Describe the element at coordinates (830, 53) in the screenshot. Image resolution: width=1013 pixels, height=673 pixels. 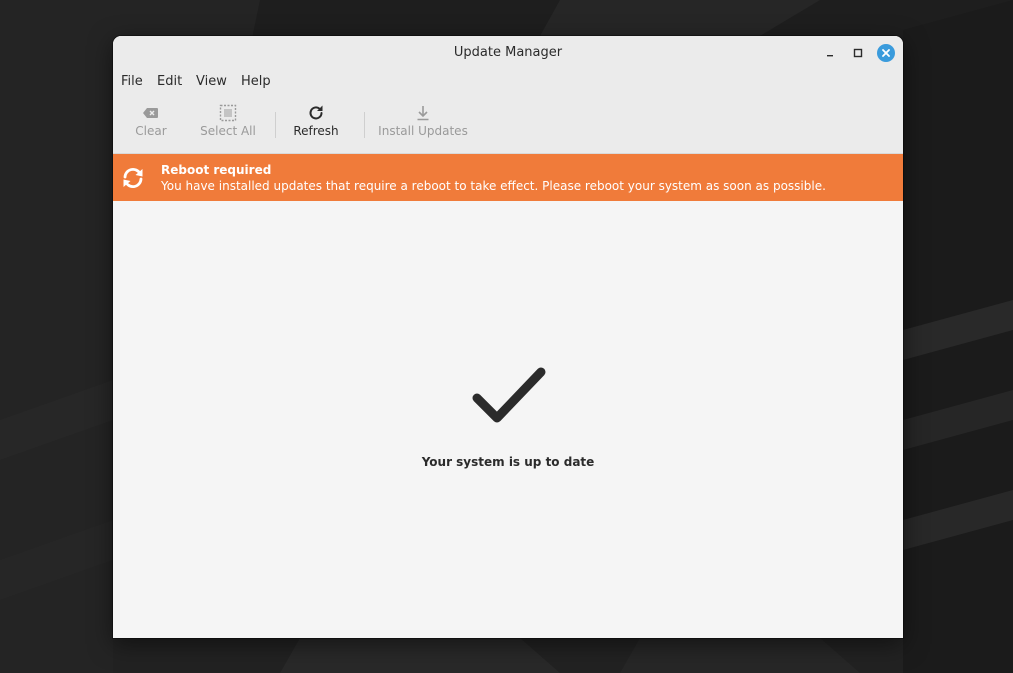
I see `minimize-button` at that location.